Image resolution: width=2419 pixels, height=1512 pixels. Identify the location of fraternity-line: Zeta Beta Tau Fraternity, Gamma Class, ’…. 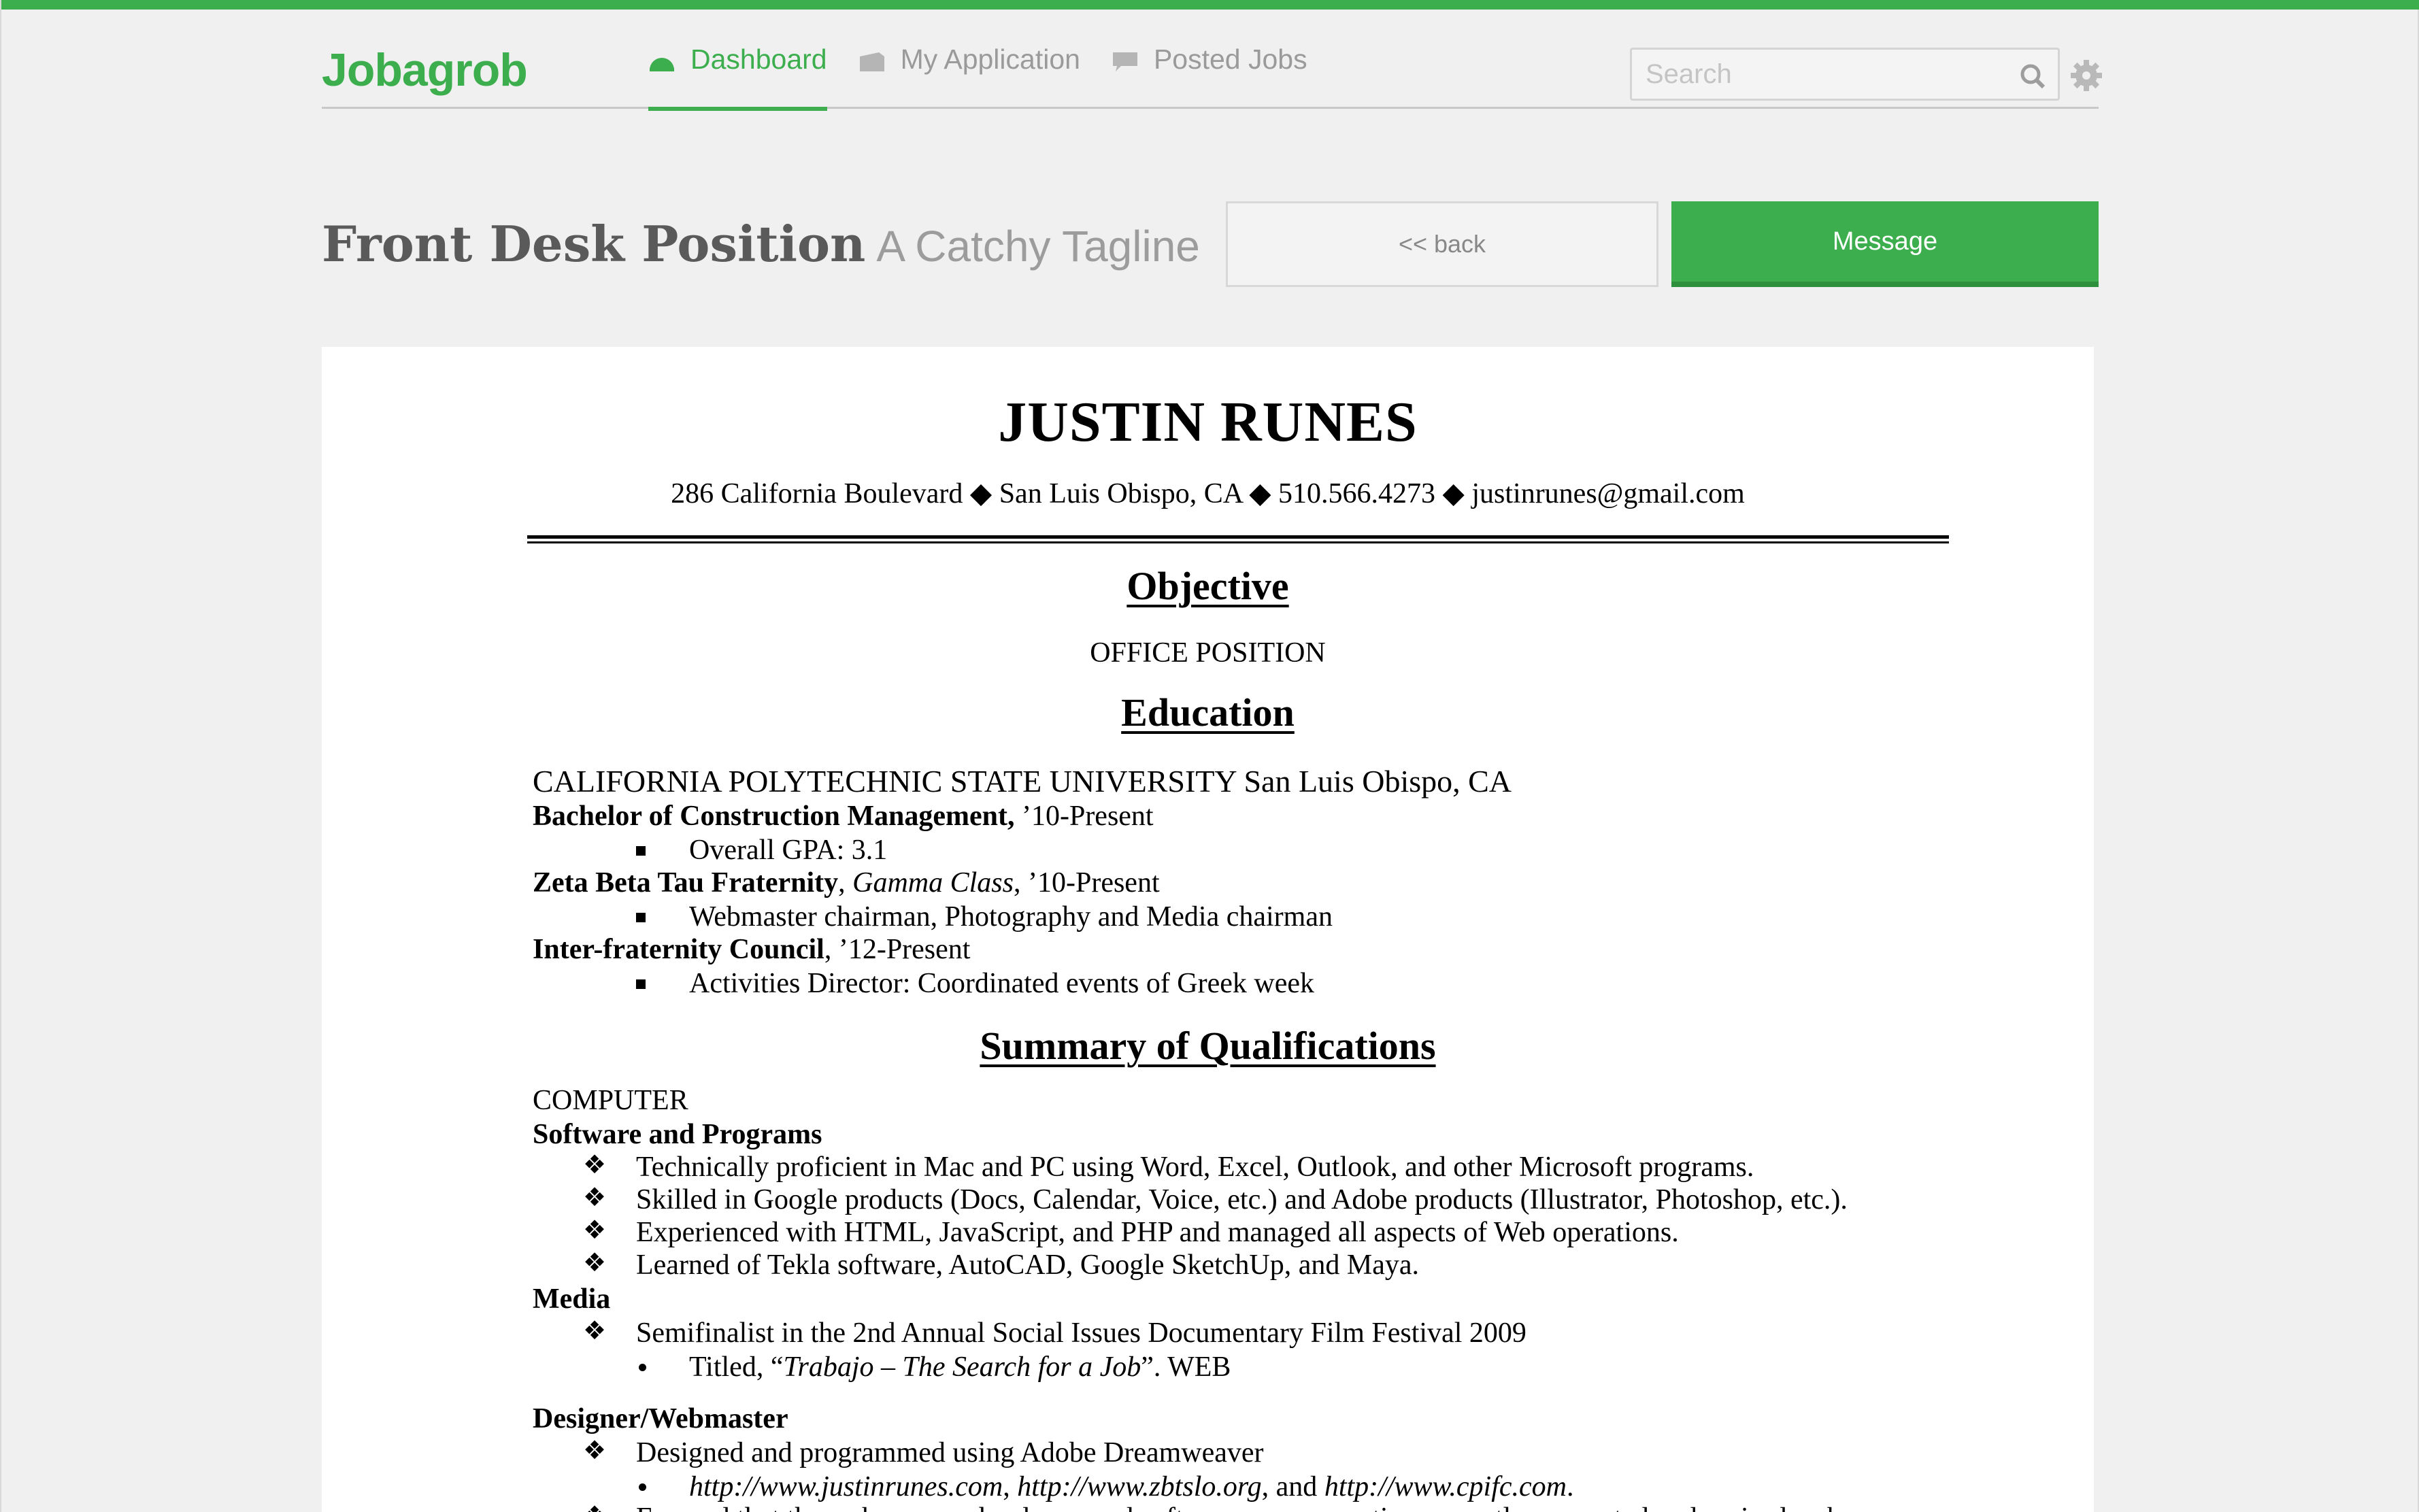
(846, 882).